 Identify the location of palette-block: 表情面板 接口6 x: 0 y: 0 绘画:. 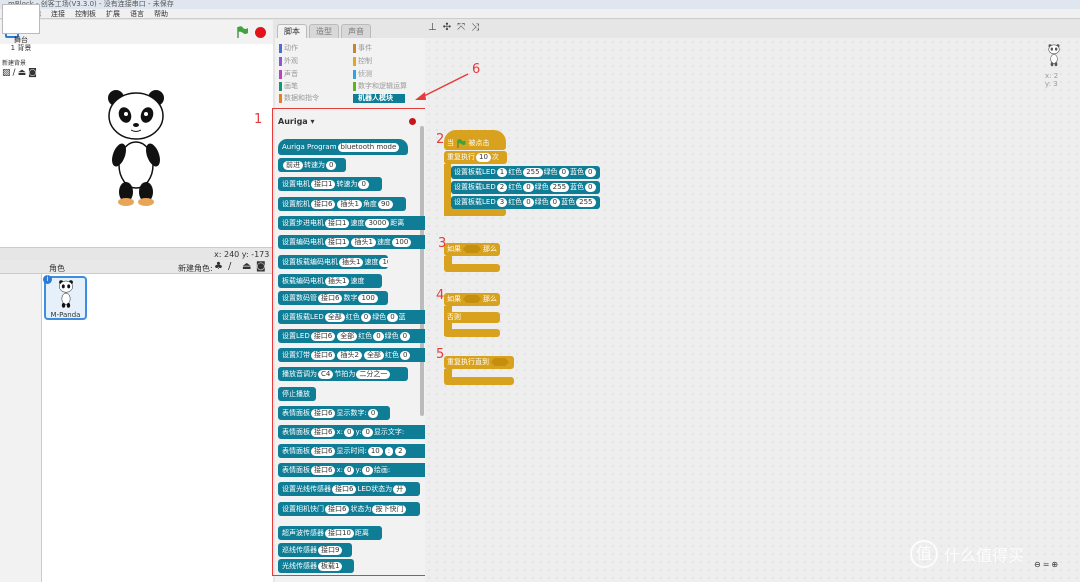
(353, 470).